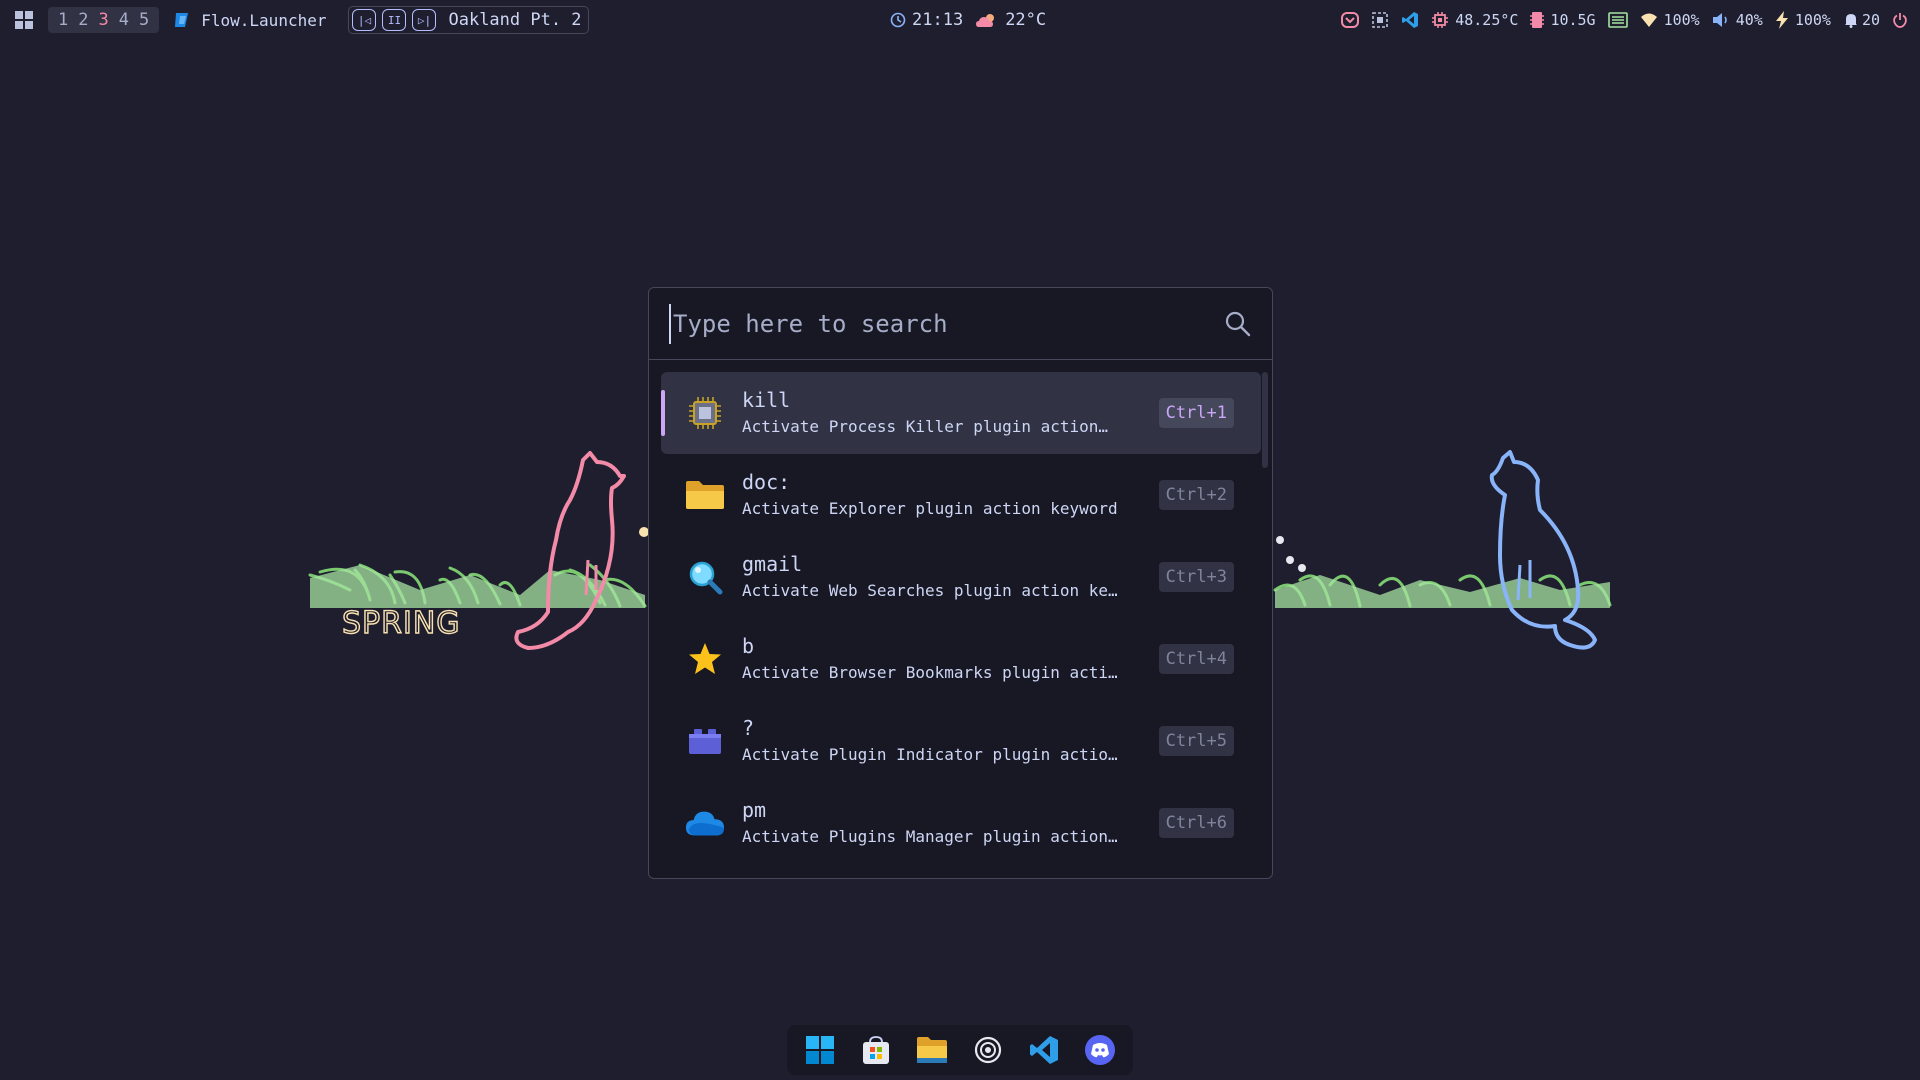  I want to click on workspace-4: 4, so click(124, 20).